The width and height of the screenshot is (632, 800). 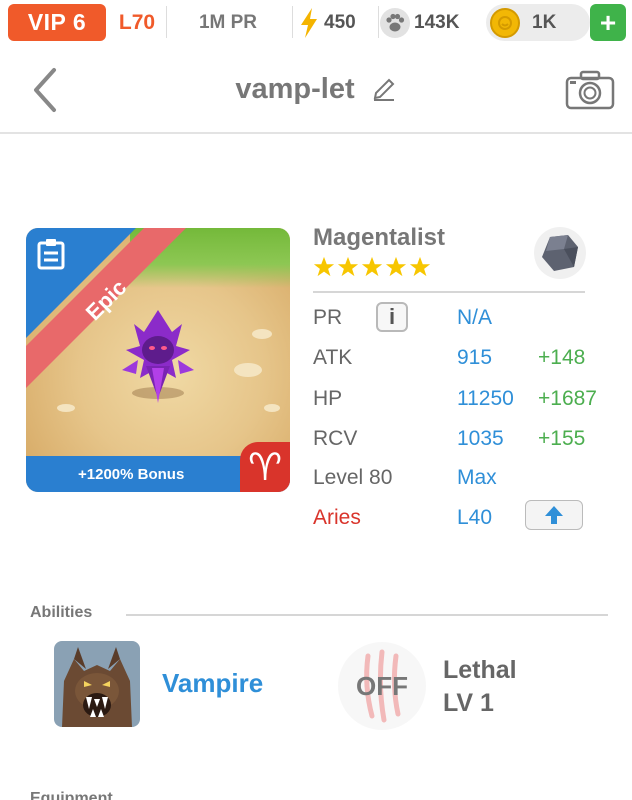 I want to click on arrow-up-icon, so click(x=554, y=515).